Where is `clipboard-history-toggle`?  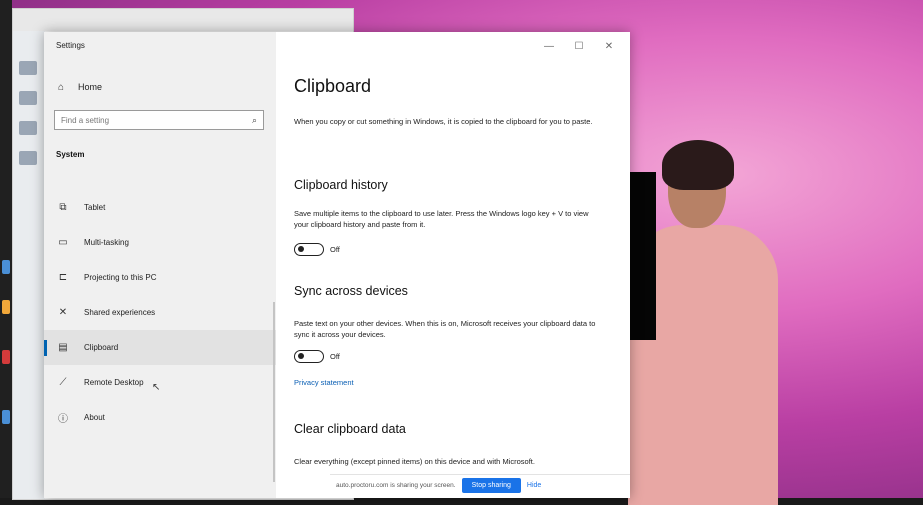 clipboard-history-toggle is located at coordinates (309, 249).